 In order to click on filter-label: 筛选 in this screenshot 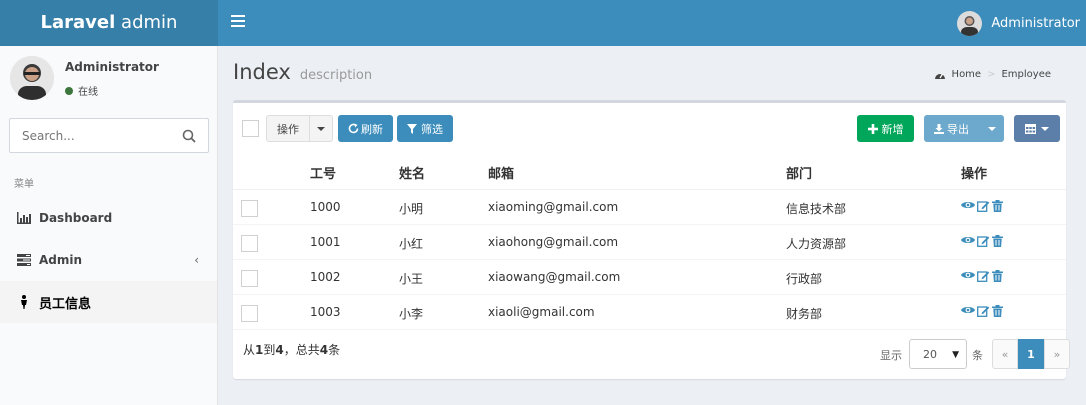, I will do `click(432, 129)`.